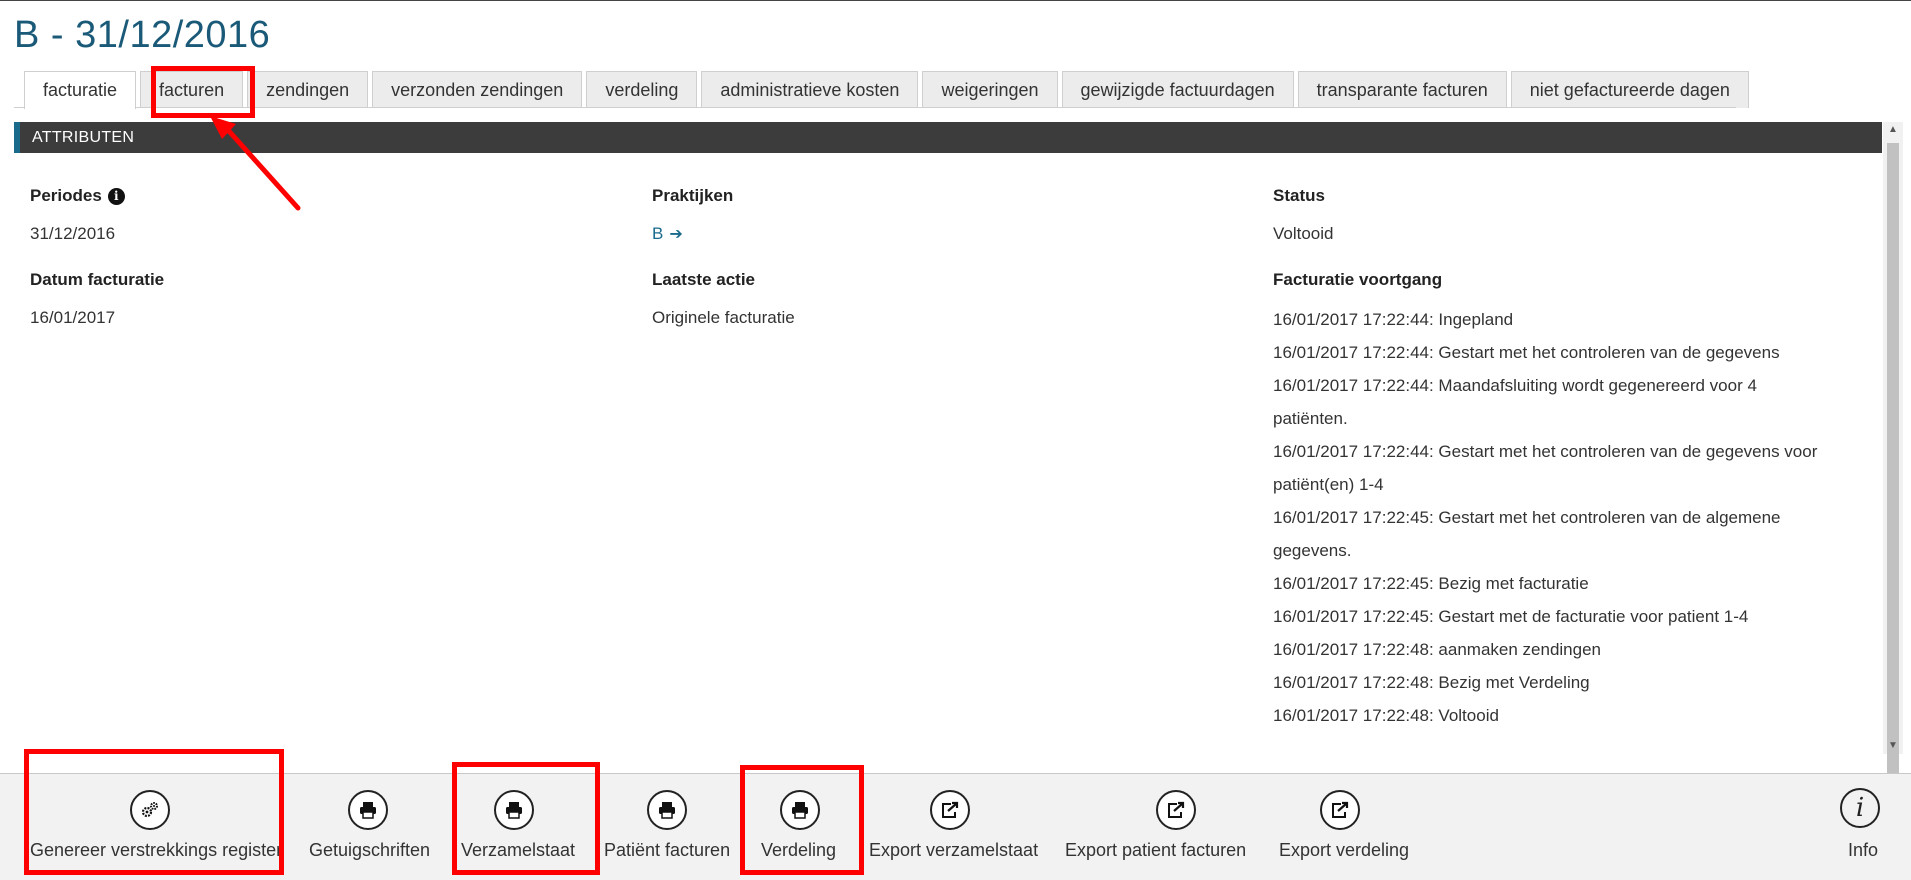 The height and width of the screenshot is (880, 1911). What do you see at coordinates (799, 850) in the screenshot?
I see `verdeling-label: Verdeling` at bounding box center [799, 850].